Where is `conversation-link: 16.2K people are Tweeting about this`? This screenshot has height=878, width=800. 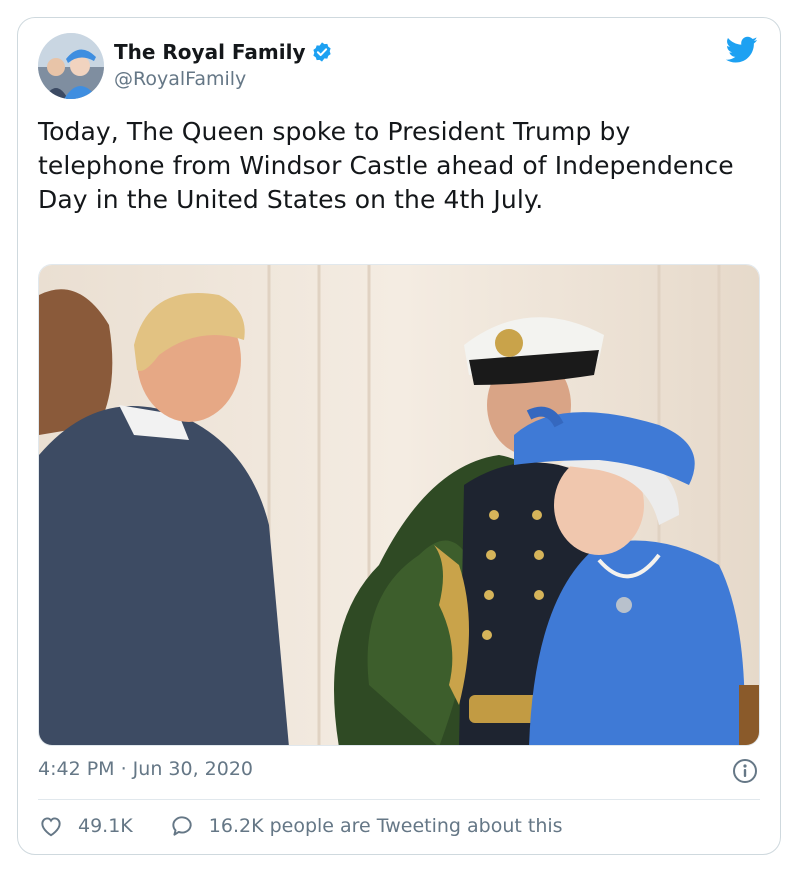 conversation-link: 16.2K people are Tweeting about this is located at coordinates (366, 826).